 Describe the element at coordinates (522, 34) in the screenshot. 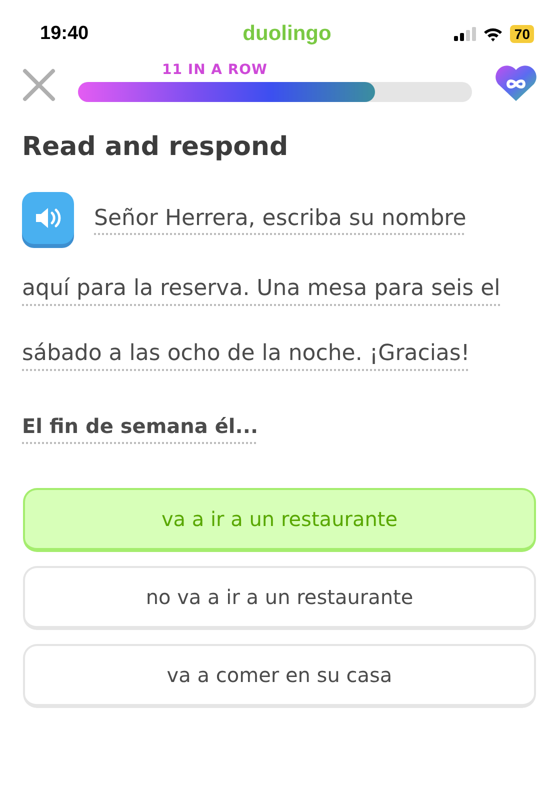

I see `battery-level: 70` at that location.